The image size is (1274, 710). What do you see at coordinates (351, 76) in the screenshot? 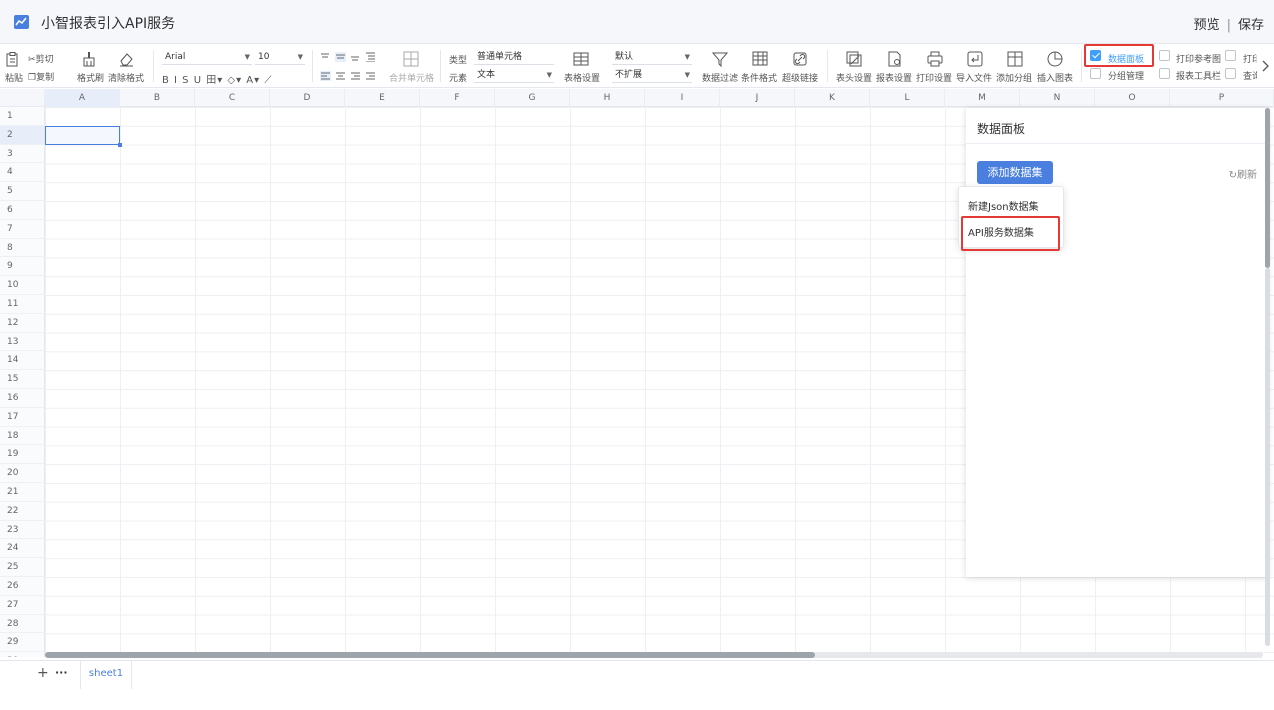
I see `horizontal-align-icons` at bounding box center [351, 76].